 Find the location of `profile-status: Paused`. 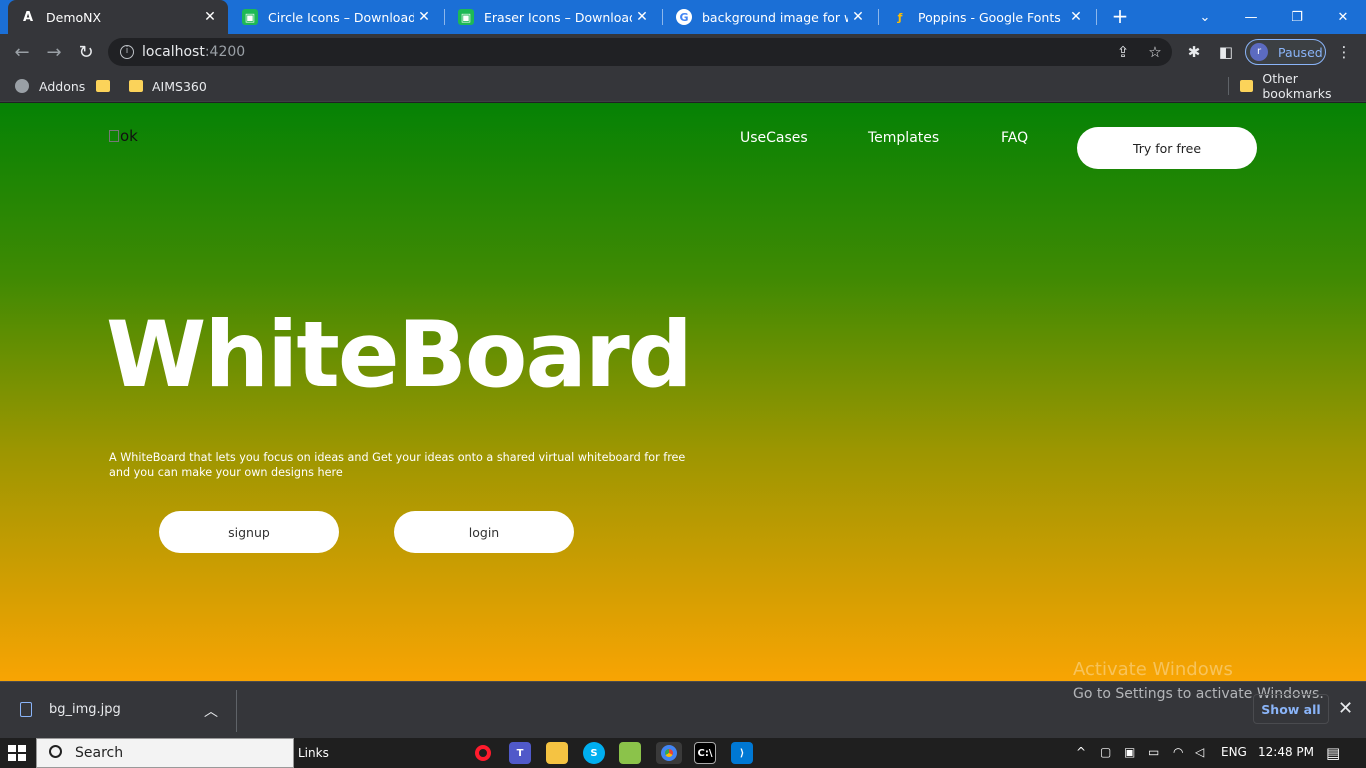

profile-status: Paused is located at coordinates (1300, 52).